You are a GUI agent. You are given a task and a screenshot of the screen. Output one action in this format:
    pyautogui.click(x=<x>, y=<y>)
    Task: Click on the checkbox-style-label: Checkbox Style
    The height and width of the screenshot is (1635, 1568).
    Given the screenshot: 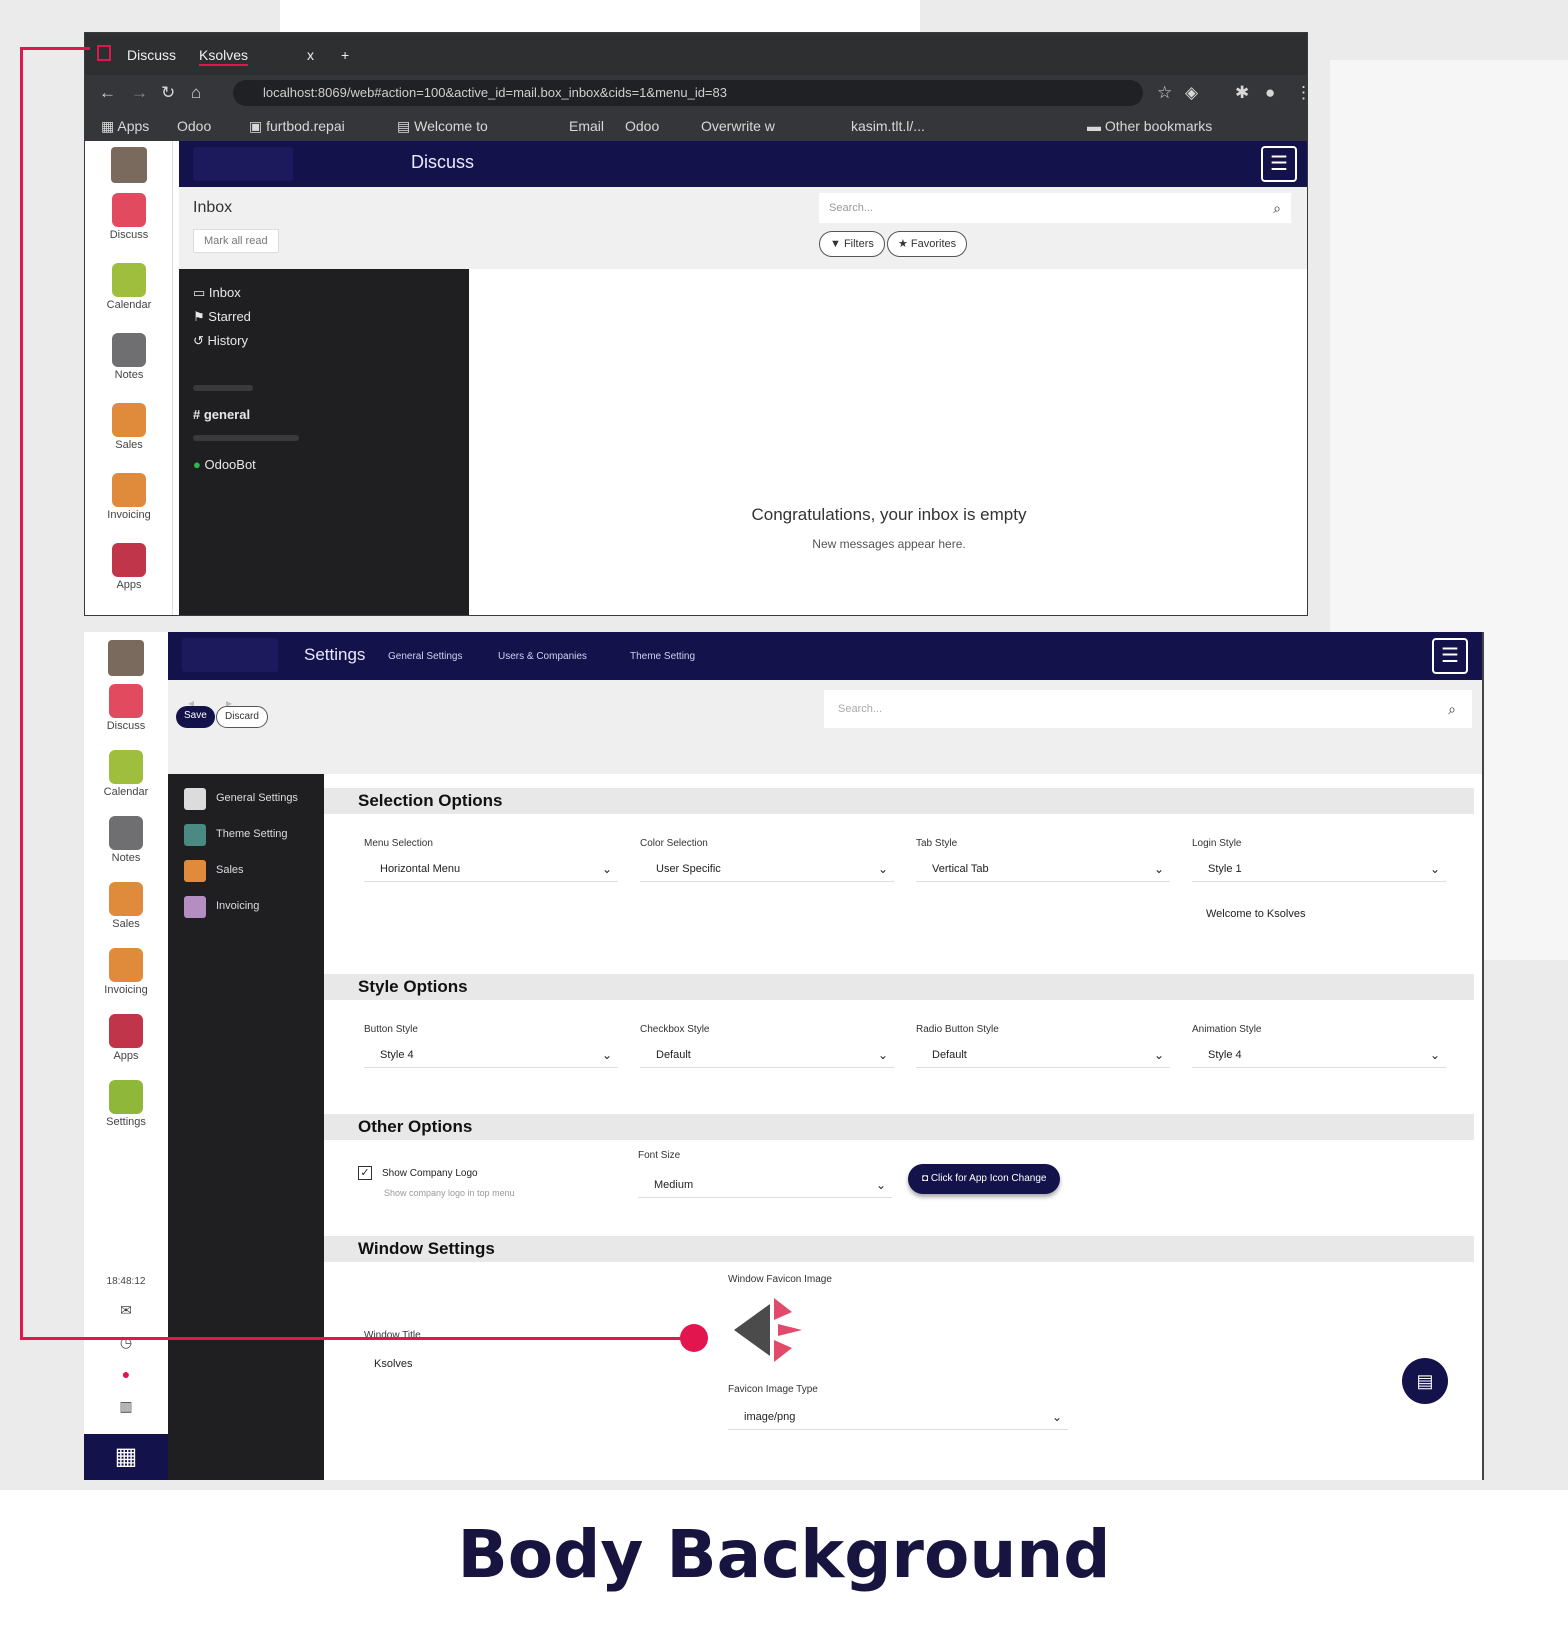 What is the action you would take?
    pyautogui.click(x=675, y=1029)
    